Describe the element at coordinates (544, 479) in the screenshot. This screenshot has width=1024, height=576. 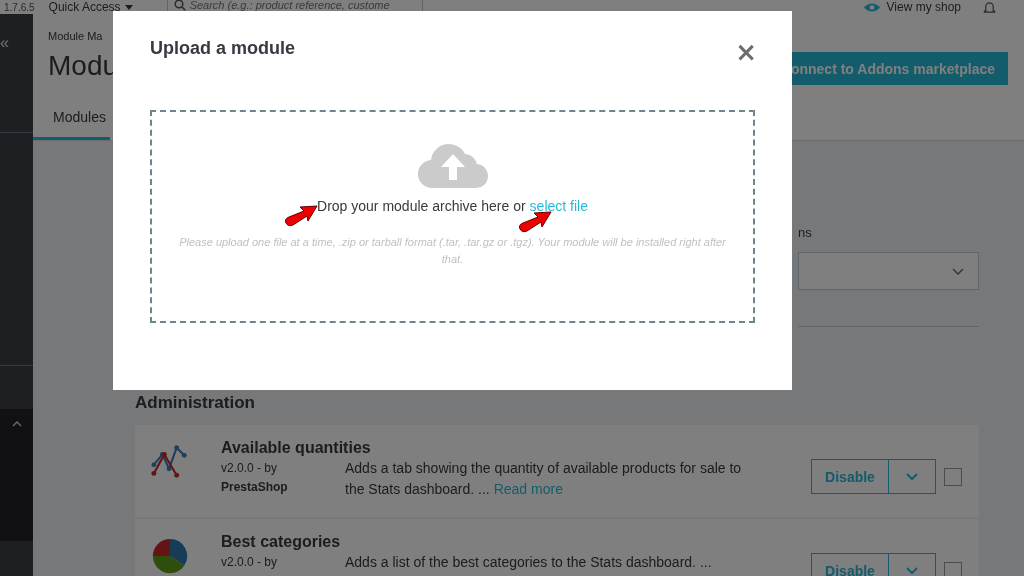
I see `module-description: Adds a tab showing the quantity of available products for sale to the Stats dashboard. ... Read more` at that location.